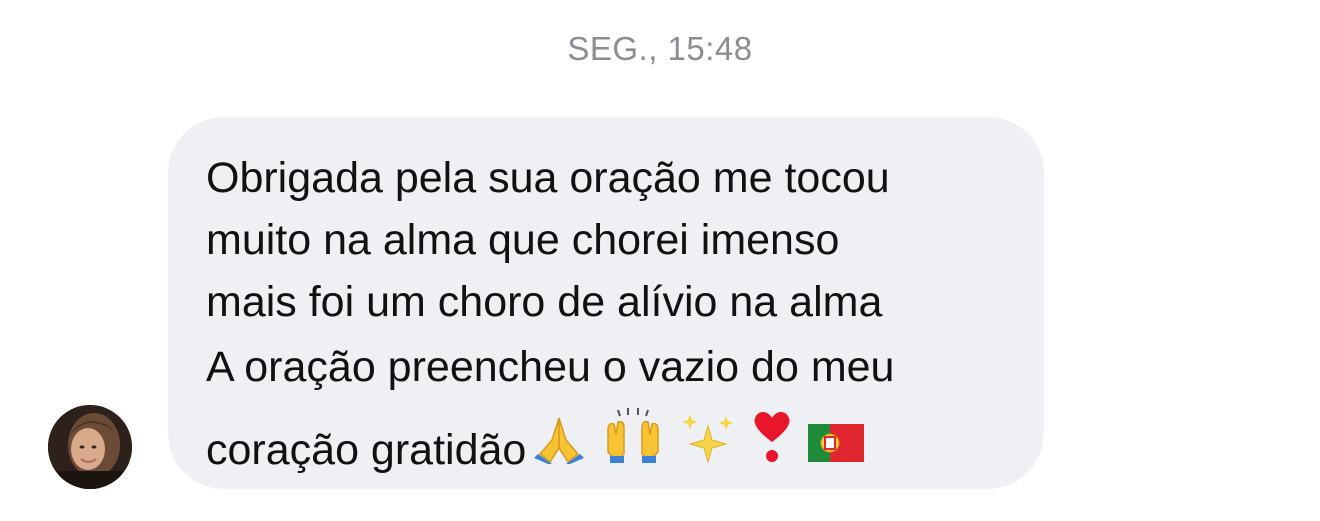 The height and width of the screenshot is (521, 1320). I want to click on sparkles-icon, so click(707, 442).